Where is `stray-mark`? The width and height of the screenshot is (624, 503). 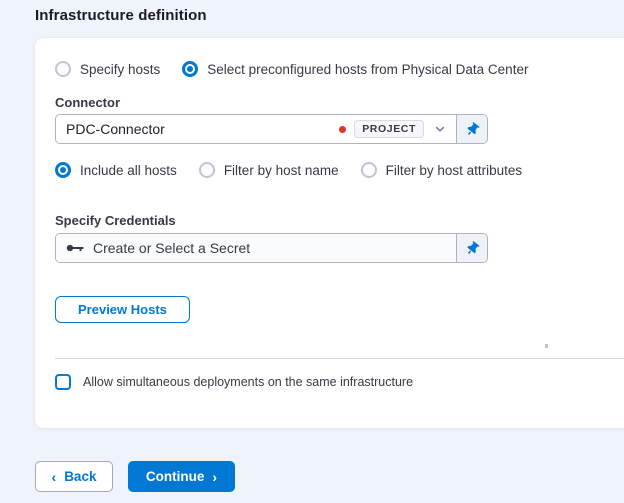
stray-mark is located at coordinates (546, 346).